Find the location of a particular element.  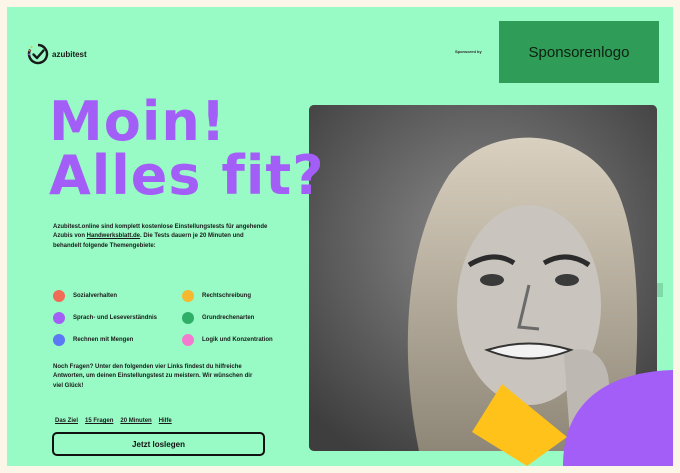

start-button: Jetzt loslegen is located at coordinates (158, 444).